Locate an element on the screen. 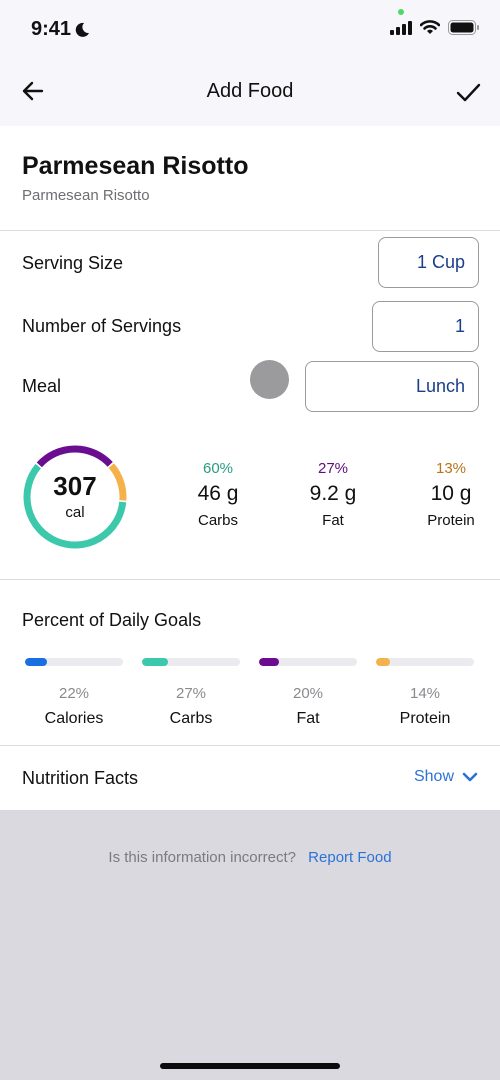 The width and height of the screenshot is (500, 1080). top-bar: 9:41 Add Food is located at coordinates (250, 63).